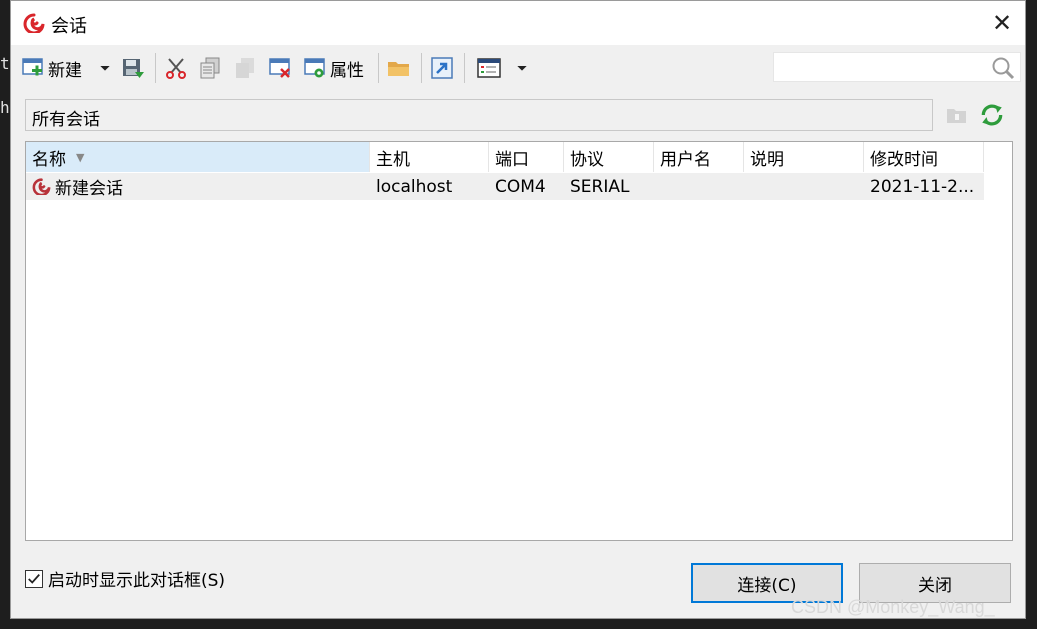  What do you see at coordinates (600, 186) in the screenshot?
I see `session-protocol-cell: SERIAL` at bounding box center [600, 186].